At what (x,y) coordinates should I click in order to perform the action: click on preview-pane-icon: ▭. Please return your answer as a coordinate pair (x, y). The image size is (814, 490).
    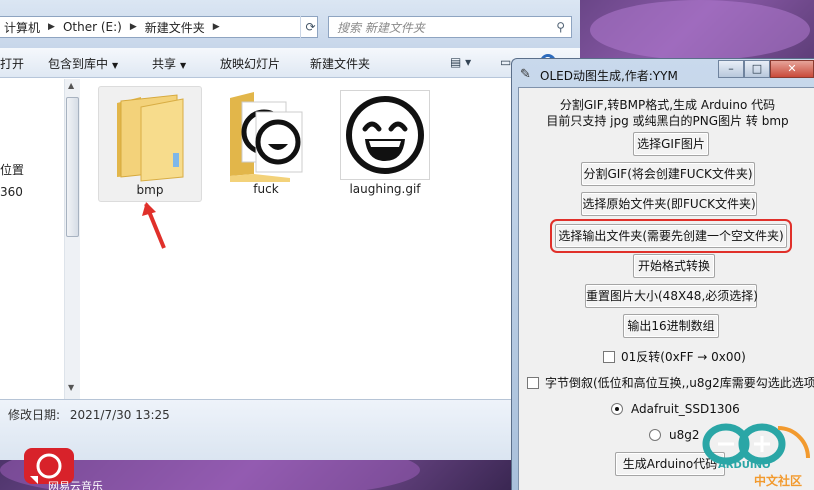
    Looking at the image, I should click on (505, 62).